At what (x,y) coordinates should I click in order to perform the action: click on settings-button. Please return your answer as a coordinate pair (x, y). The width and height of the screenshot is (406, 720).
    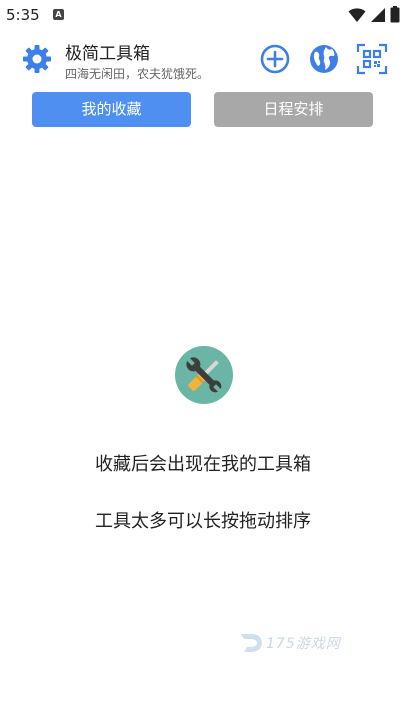
    Looking at the image, I should click on (37, 59).